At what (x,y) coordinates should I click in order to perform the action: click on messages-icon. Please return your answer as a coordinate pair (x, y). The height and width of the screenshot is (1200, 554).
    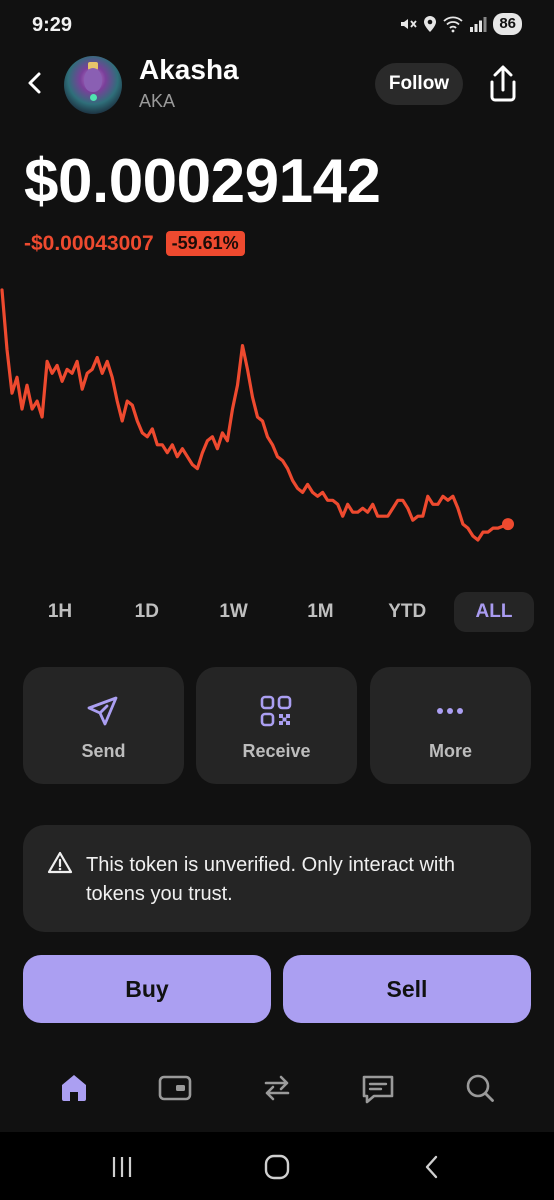
    Looking at the image, I should click on (378, 1089).